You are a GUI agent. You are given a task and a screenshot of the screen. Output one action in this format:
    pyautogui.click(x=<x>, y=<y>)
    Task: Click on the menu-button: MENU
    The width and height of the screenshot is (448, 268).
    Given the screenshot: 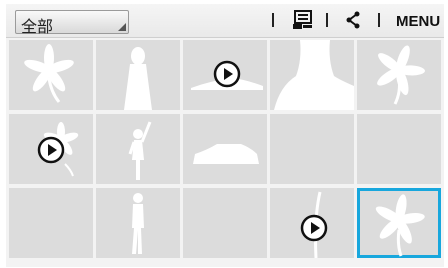 What is the action you would take?
    pyautogui.click(x=418, y=21)
    